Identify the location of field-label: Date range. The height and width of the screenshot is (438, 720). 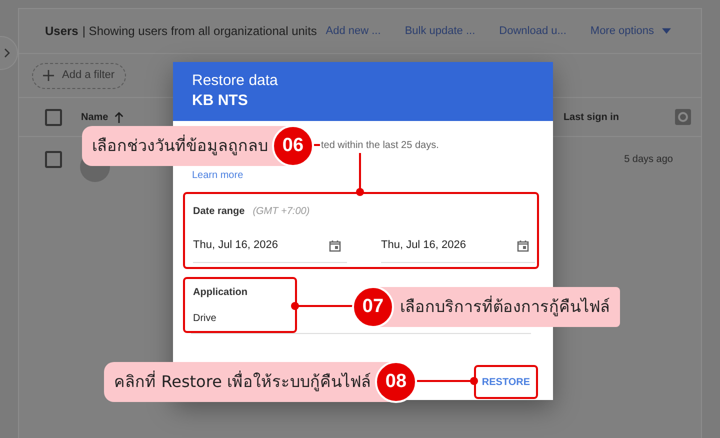
(219, 212).